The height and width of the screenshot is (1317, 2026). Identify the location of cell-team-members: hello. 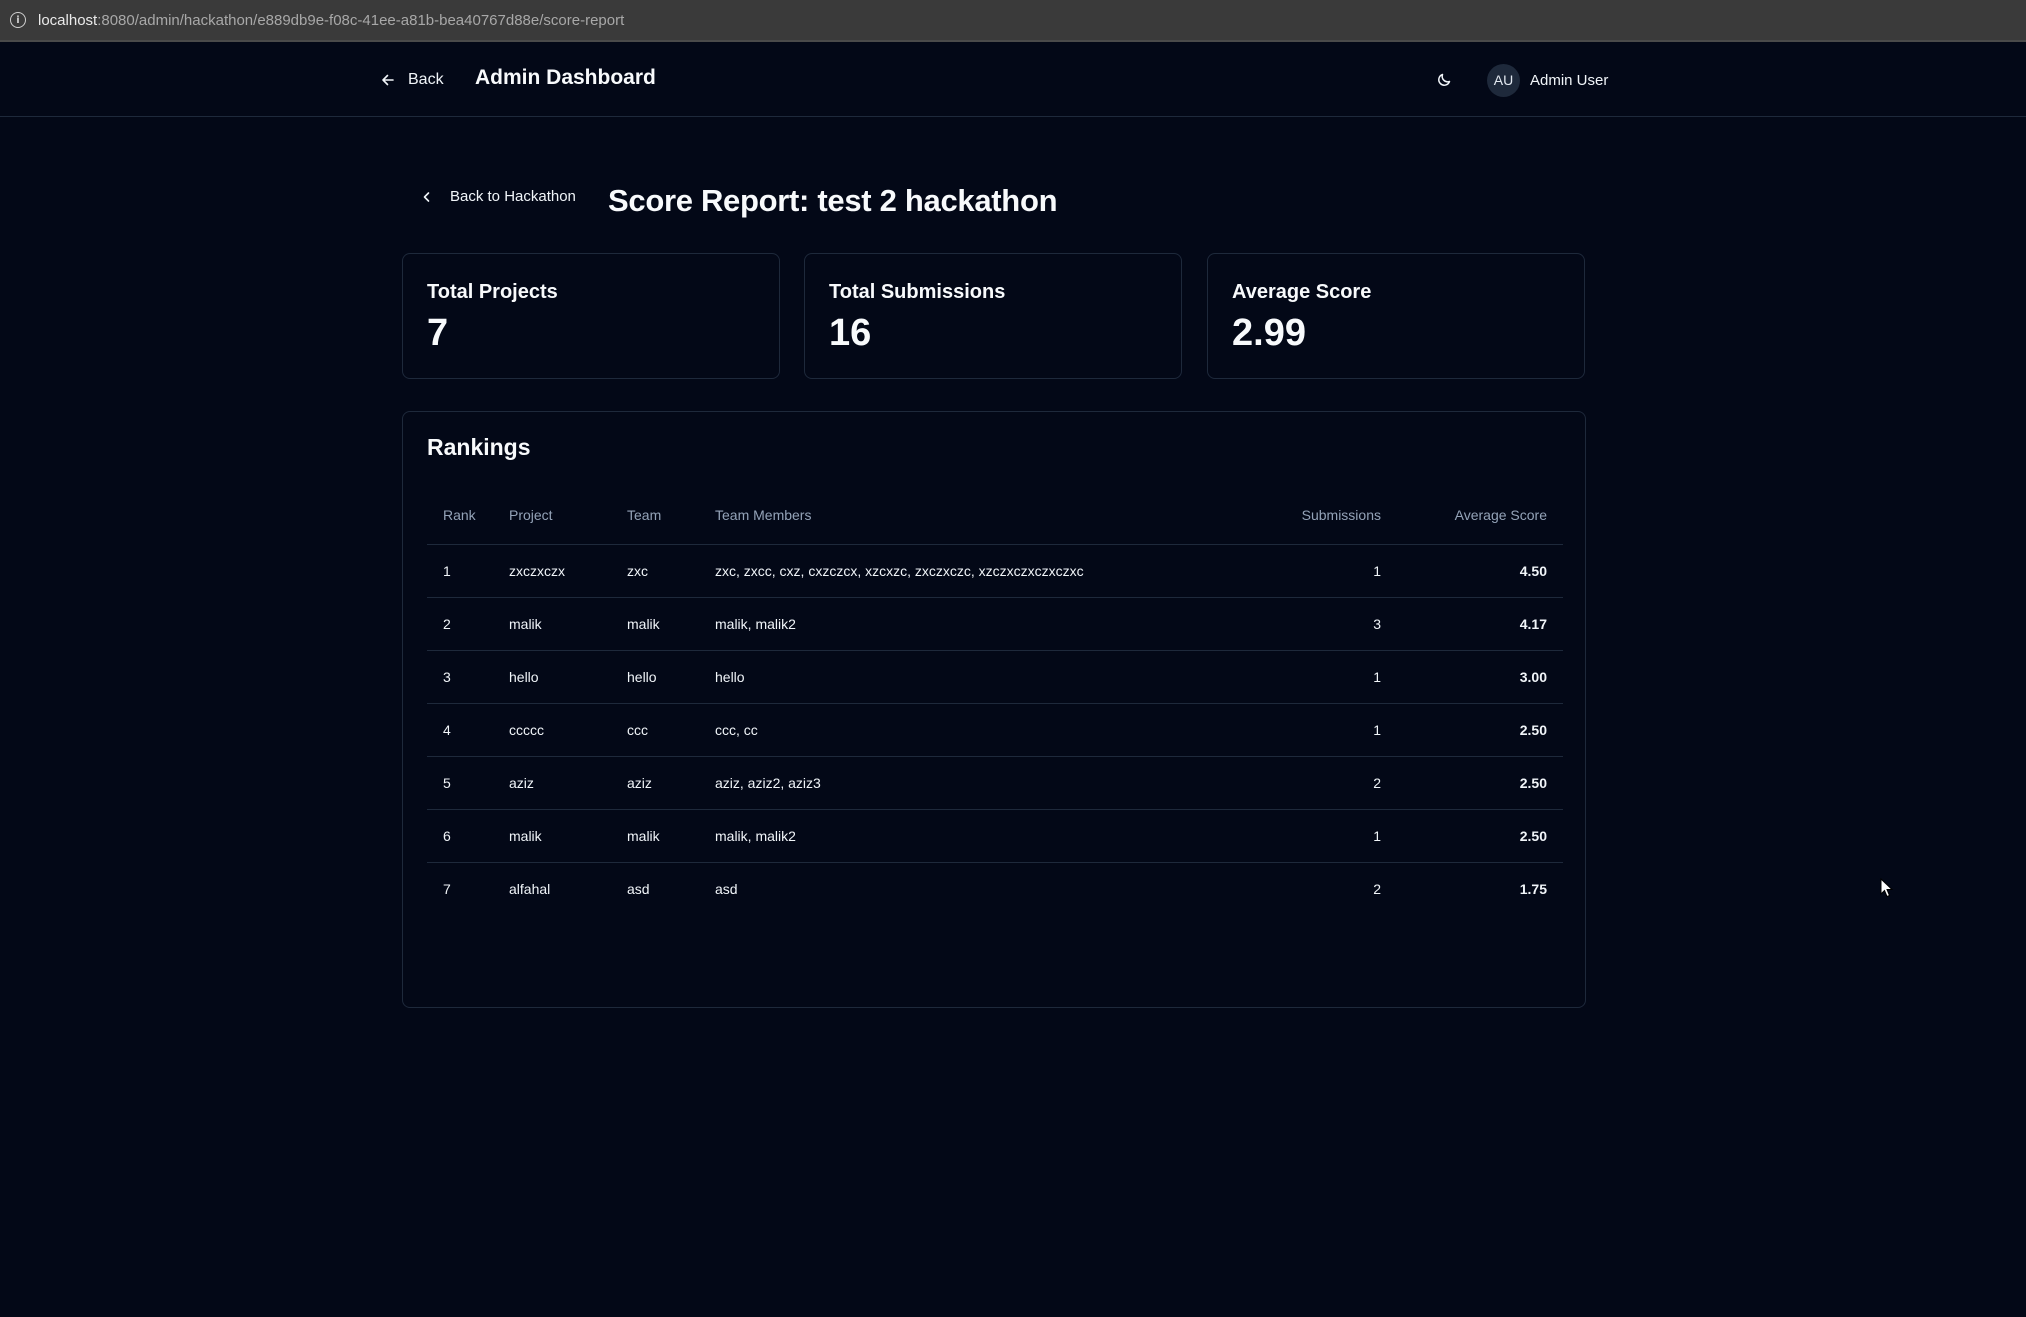
(972, 677).